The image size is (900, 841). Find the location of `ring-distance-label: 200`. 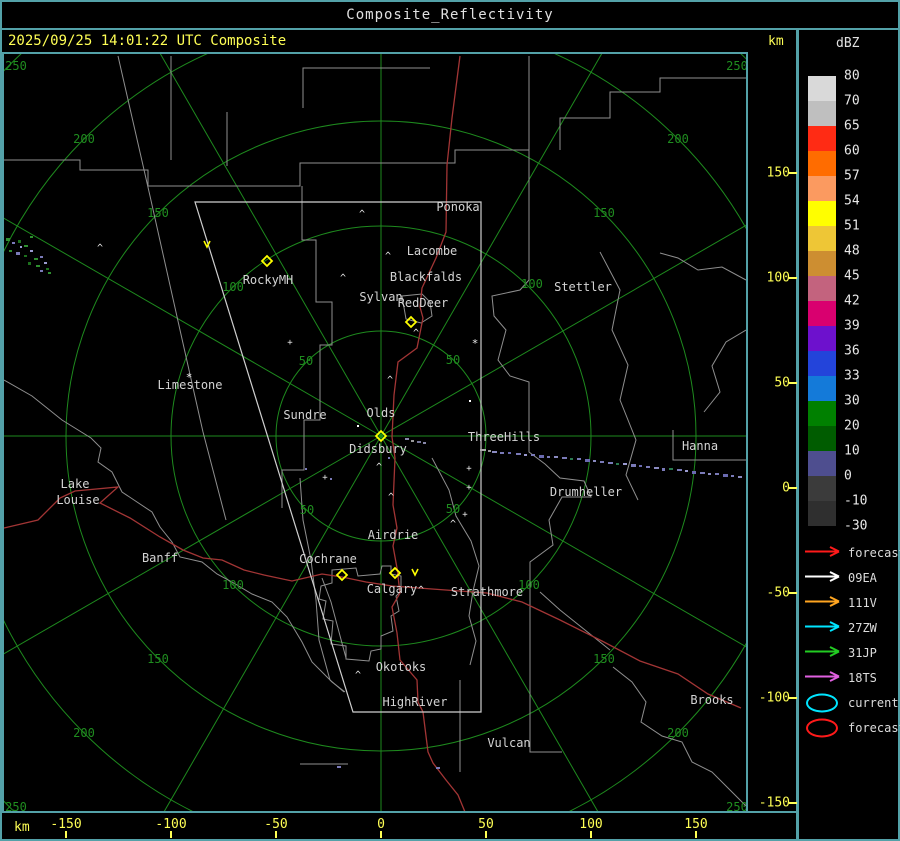

ring-distance-label: 200 is located at coordinates (84, 139).